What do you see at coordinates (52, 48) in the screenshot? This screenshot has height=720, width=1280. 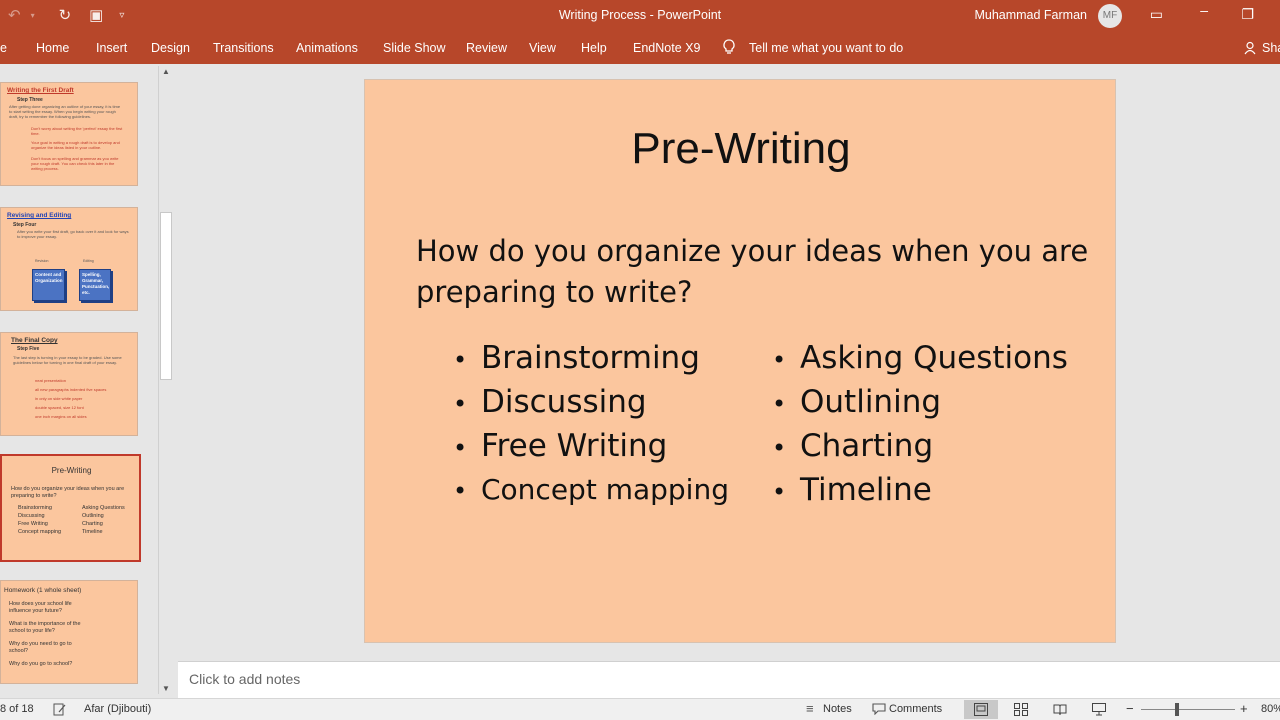 I see `tab-home: Home` at bounding box center [52, 48].